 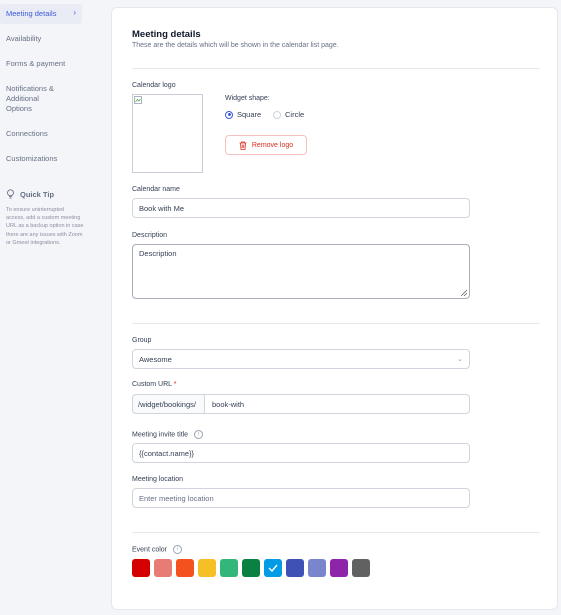 I want to click on sidebar-item-label: Meeting details, so click(x=31, y=13).